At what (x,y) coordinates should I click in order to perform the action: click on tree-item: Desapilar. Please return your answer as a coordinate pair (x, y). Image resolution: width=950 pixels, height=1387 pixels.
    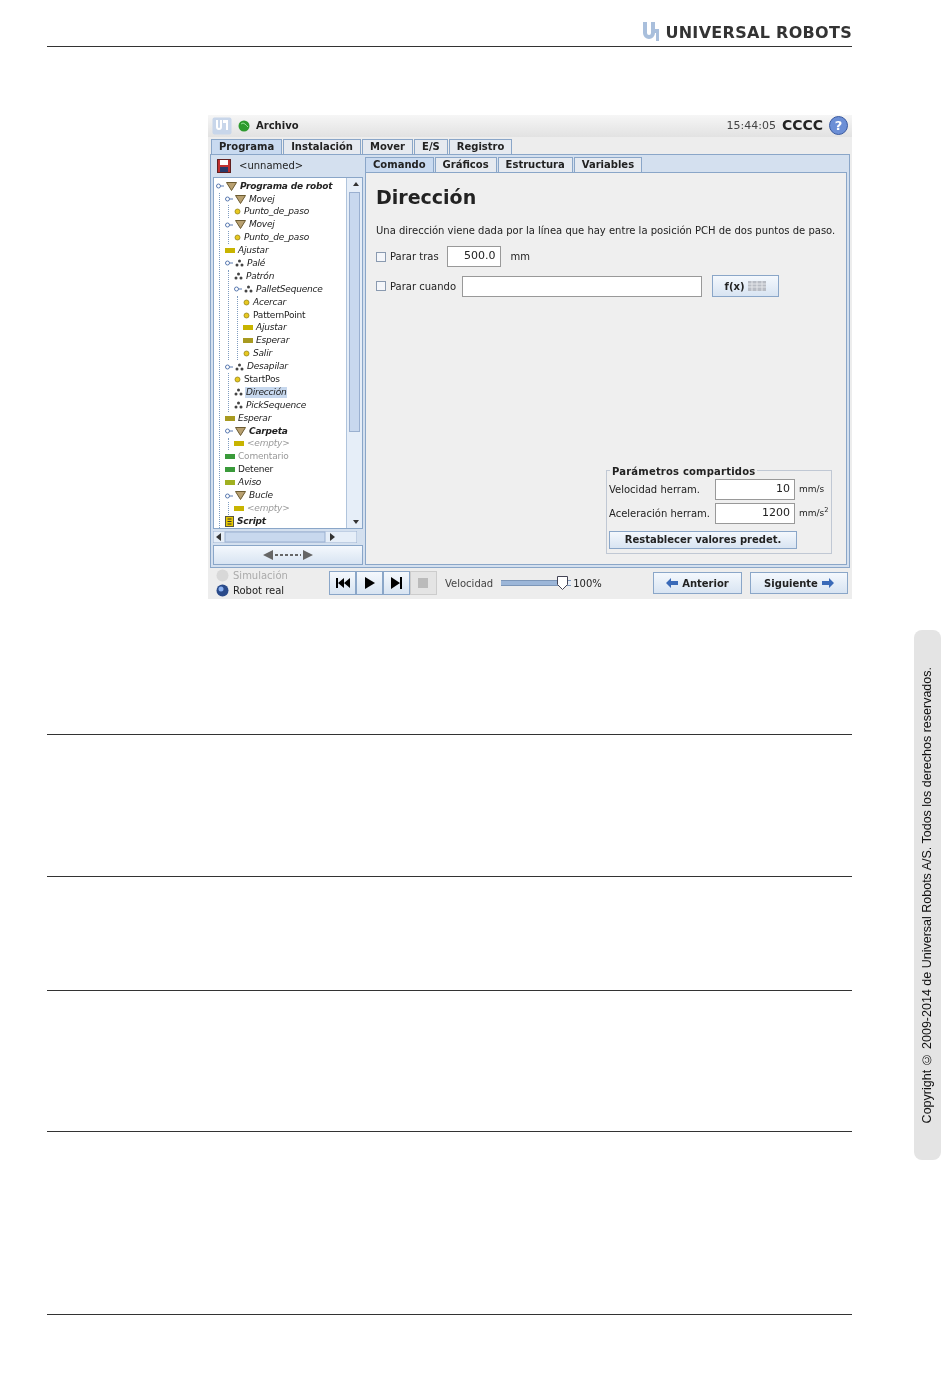
    Looking at the image, I should click on (267, 367).